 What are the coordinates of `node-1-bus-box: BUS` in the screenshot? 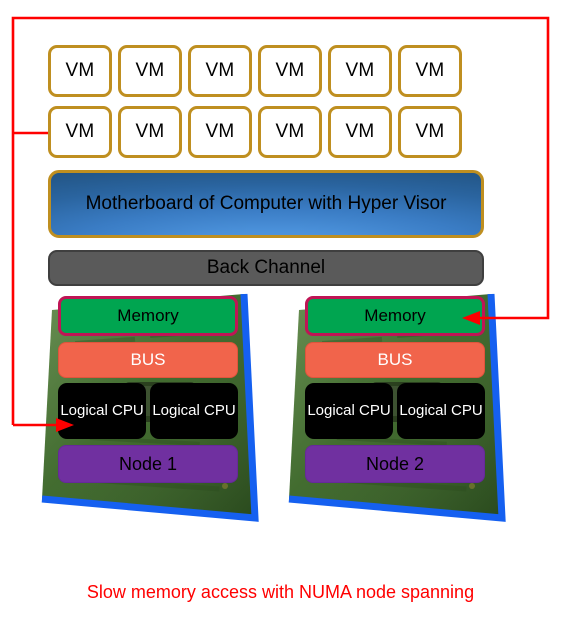 It's located at (148, 360).